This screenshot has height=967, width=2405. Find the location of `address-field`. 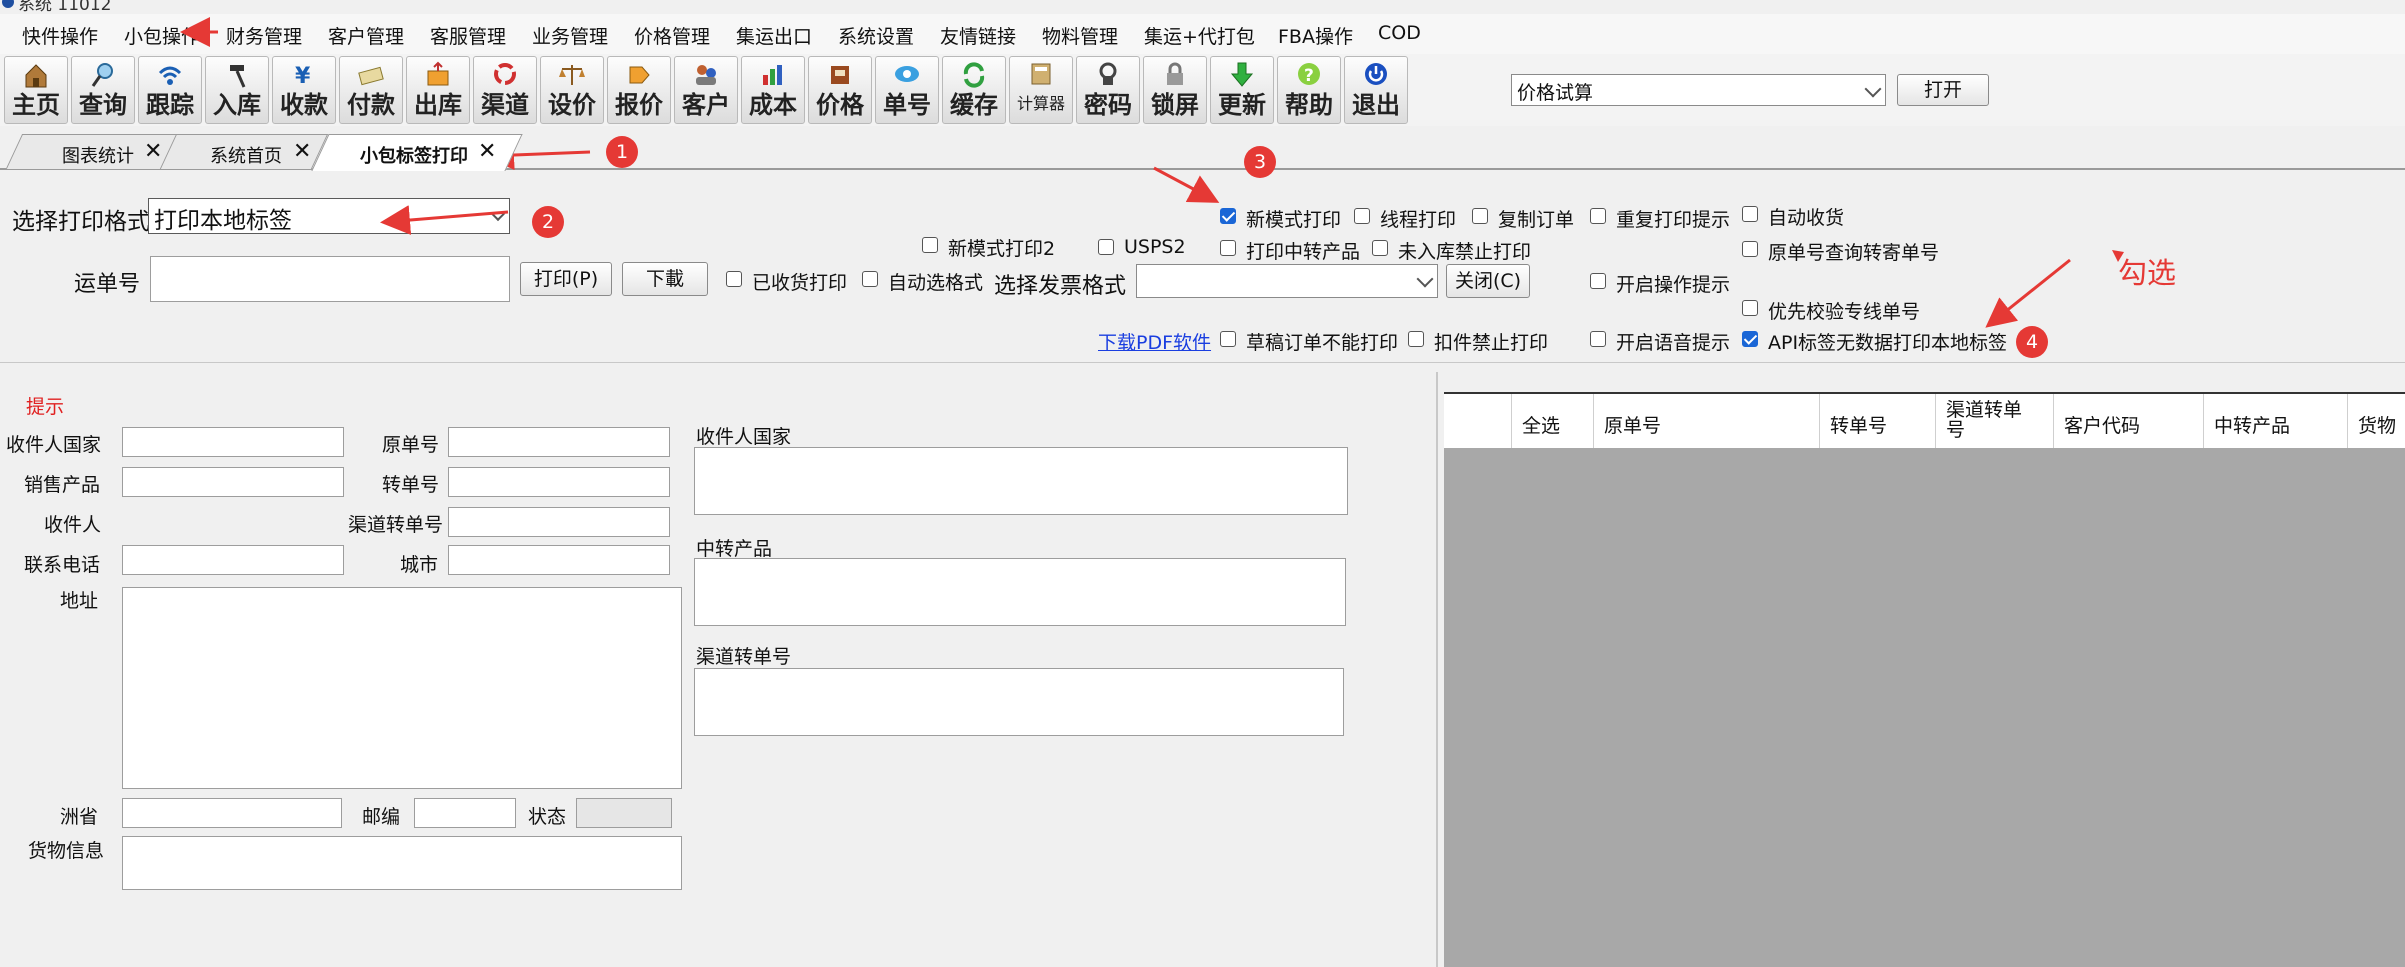

address-field is located at coordinates (402, 688).